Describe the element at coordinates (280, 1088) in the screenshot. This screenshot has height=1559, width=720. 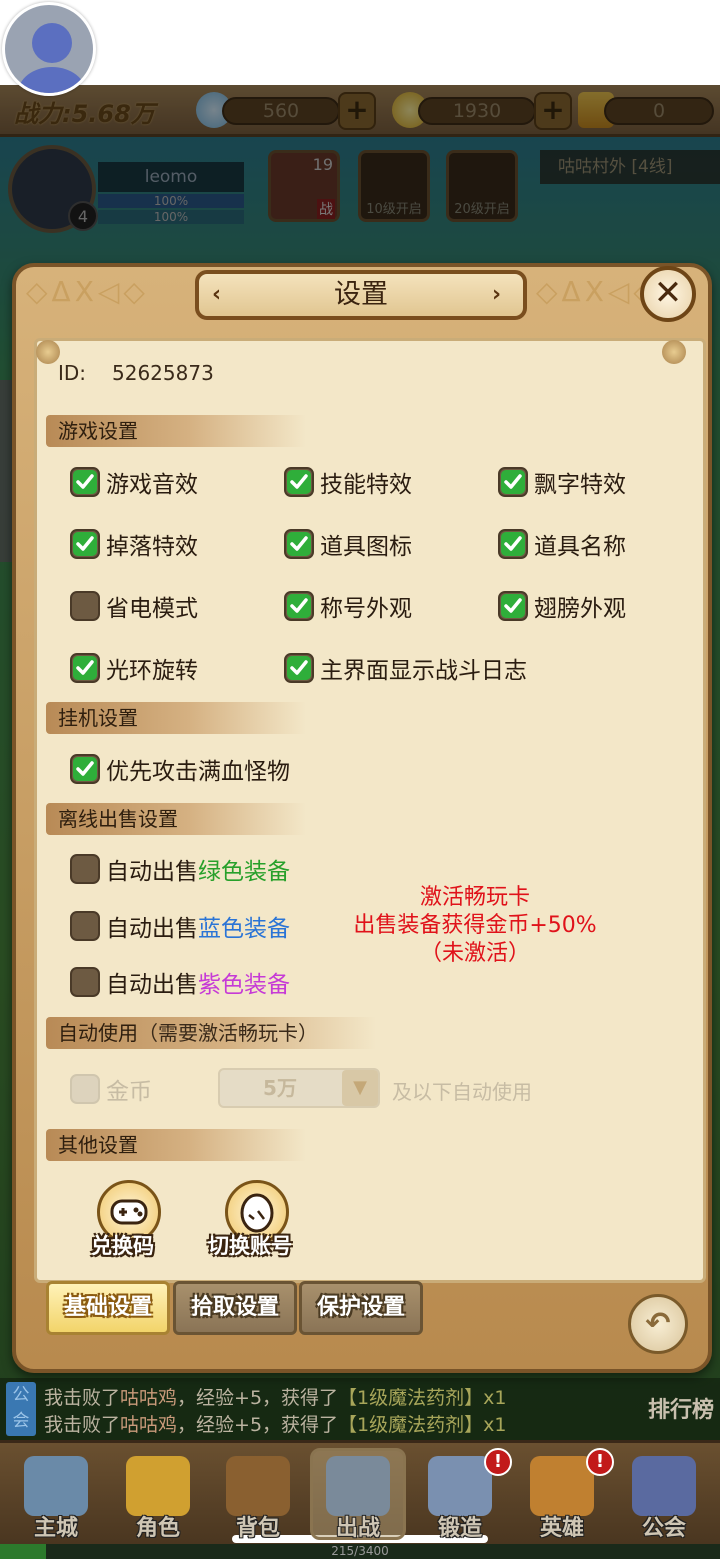
I see `coin-threshold-value: 5万` at that location.